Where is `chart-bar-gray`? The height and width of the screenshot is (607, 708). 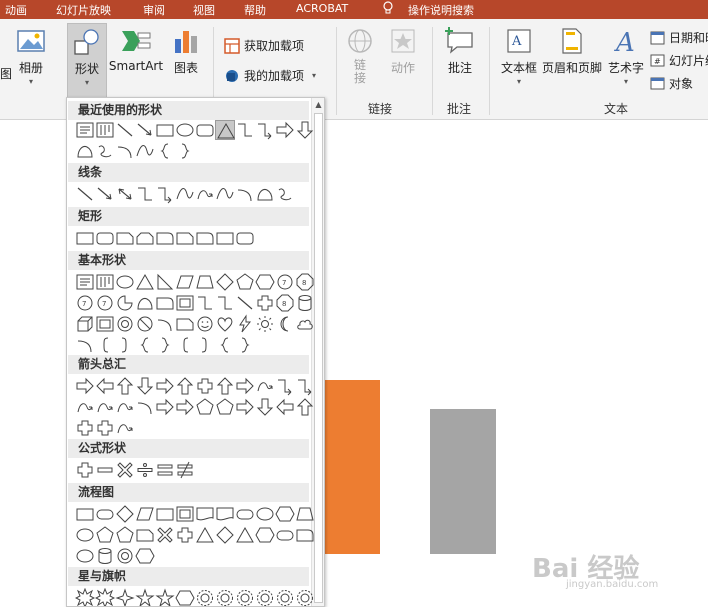
chart-bar-gray is located at coordinates (463, 481).